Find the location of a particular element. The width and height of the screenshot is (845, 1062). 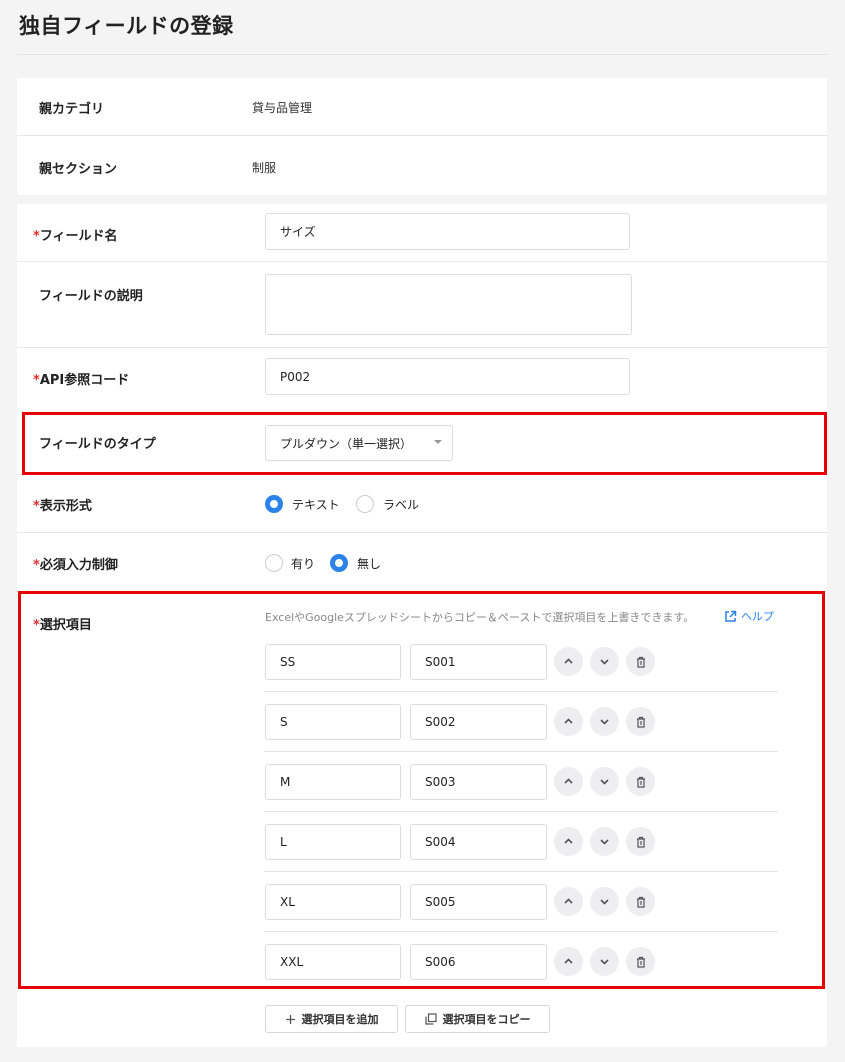

display-format-label-text: 表示形式 is located at coordinates (65, 506).